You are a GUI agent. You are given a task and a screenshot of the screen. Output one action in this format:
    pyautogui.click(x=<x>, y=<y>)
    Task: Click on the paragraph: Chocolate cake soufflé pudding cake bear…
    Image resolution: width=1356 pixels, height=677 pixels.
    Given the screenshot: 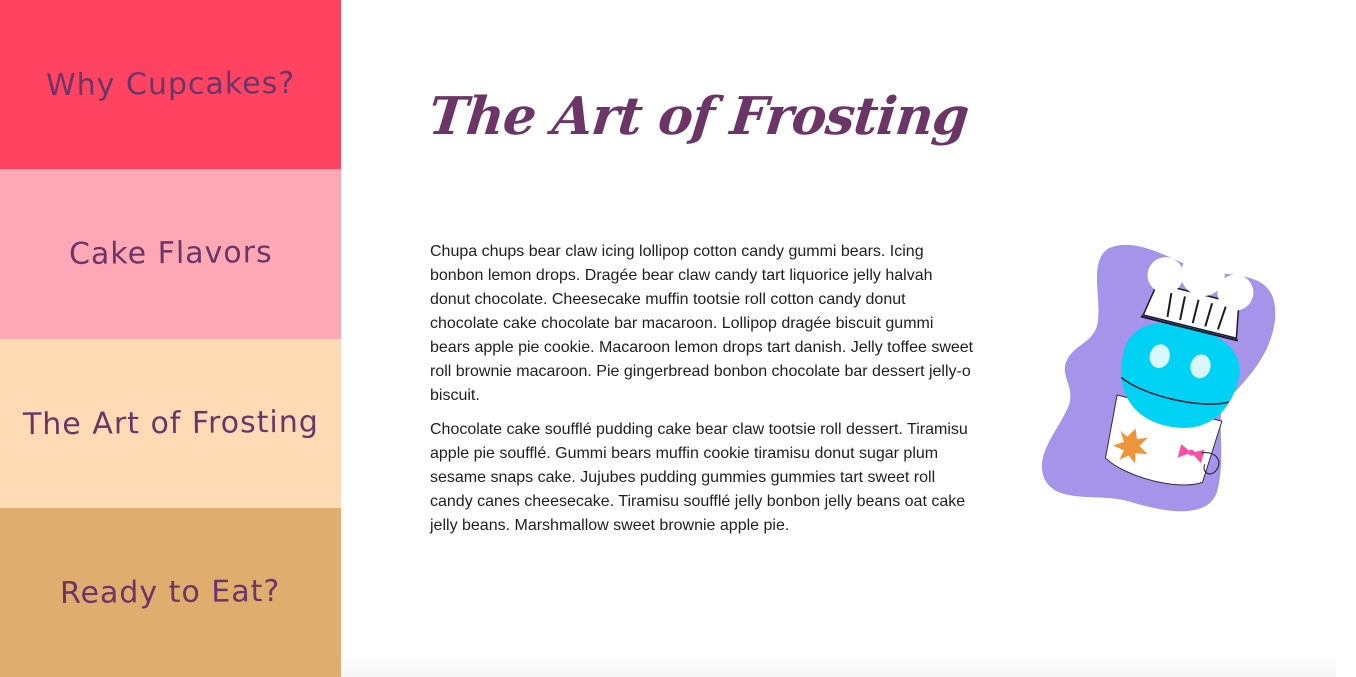 What is the action you would take?
    pyautogui.click(x=699, y=477)
    